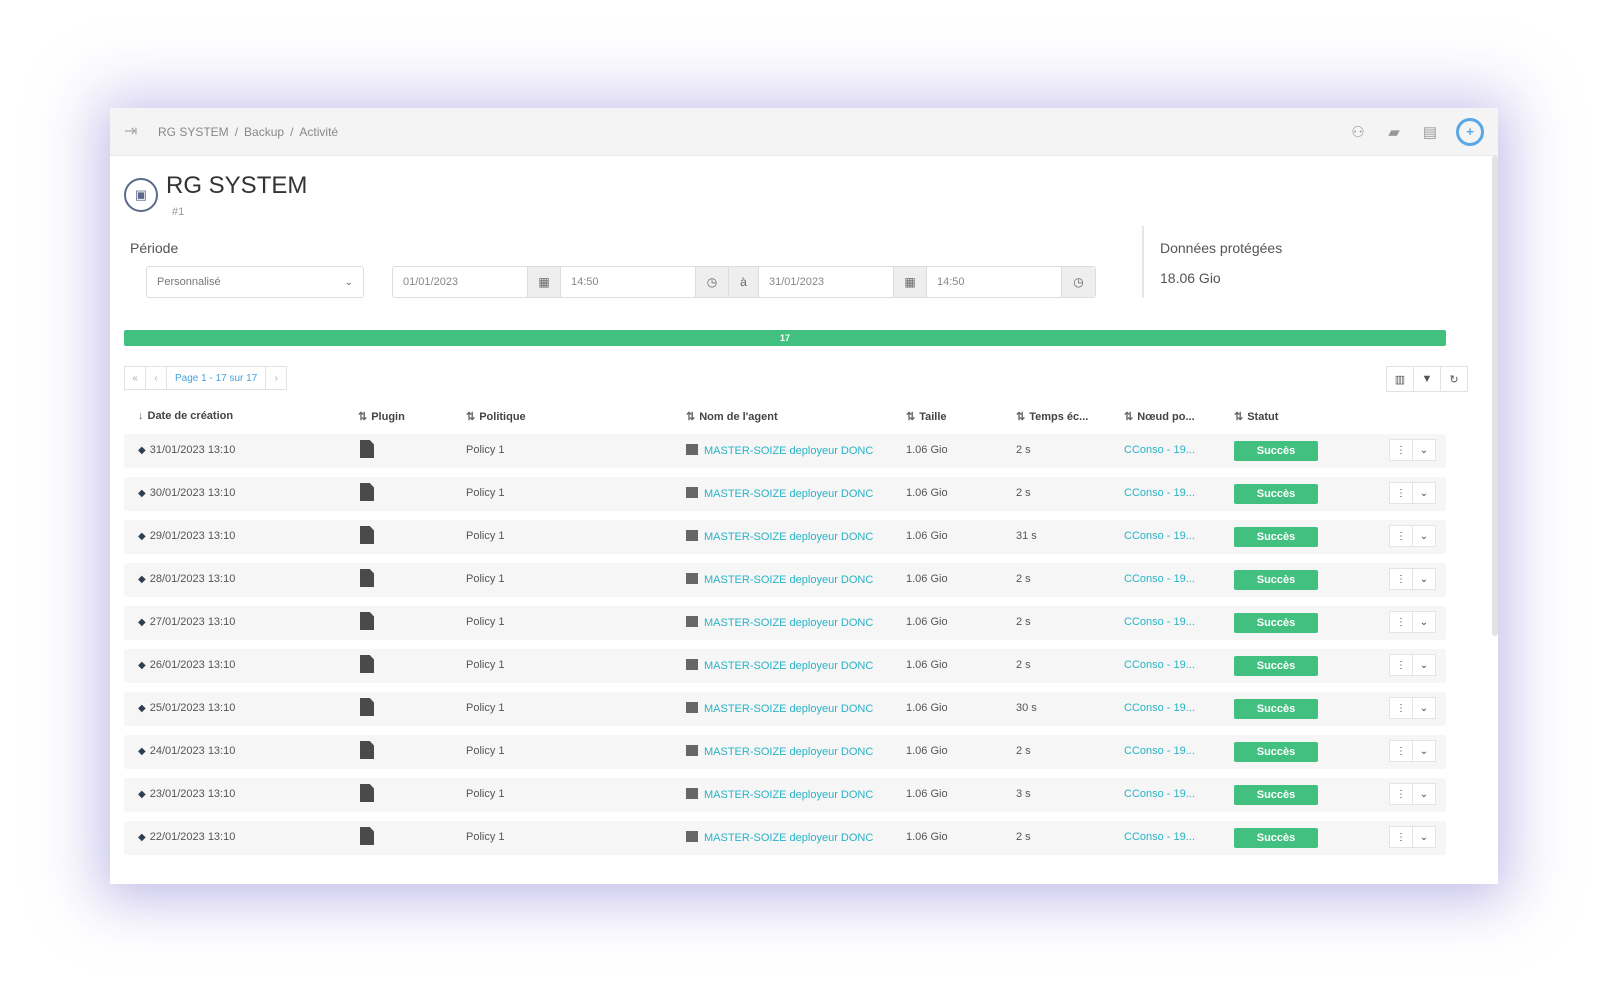 Image resolution: width=1600 pixels, height=1000 pixels. What do you see at coordinates (1023, 751) in the screenshot?
I see `duration-cell: 2 s` at bounding box center [1023, 751].